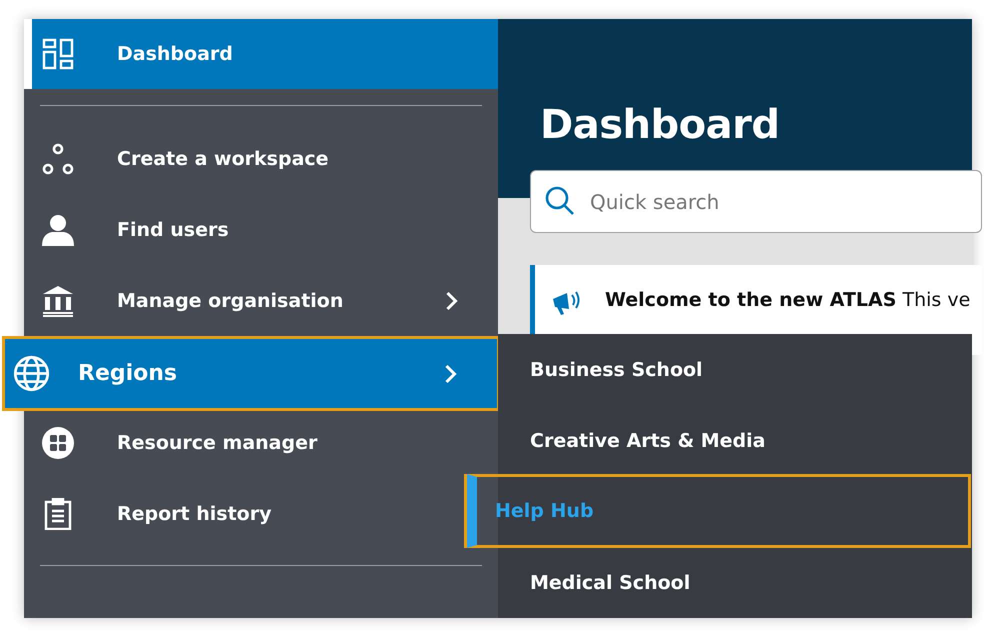  I want to click on page-title: Dashboard, so click(660, 125).